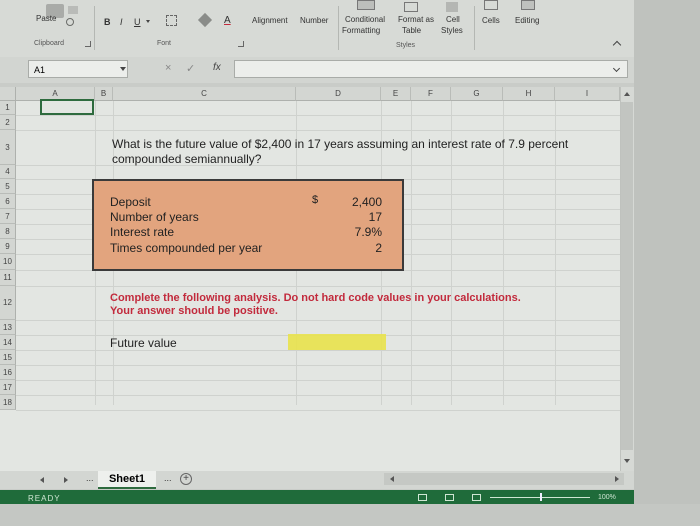  What do you see at coordinates (431, 69) in the screenshot?
I see `formula-input` at bounding box center [431, 69].